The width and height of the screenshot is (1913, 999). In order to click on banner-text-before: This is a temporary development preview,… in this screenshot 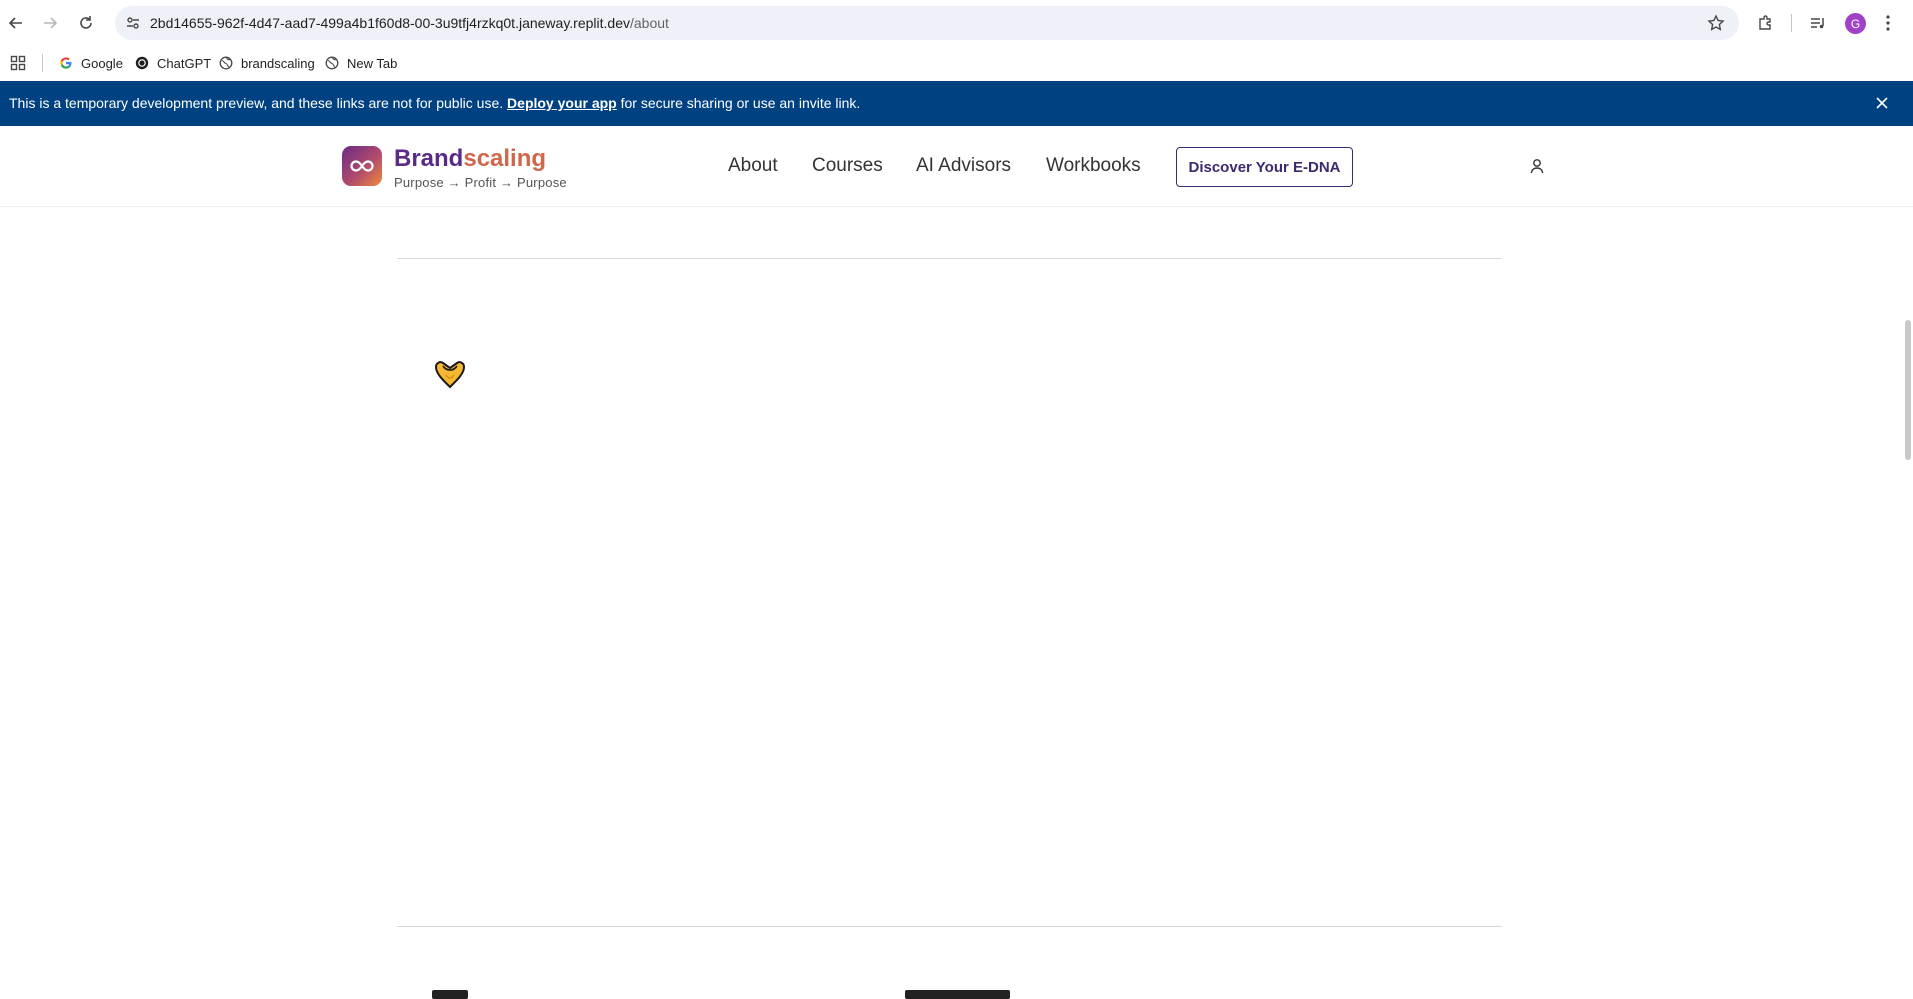, I will do `click(256, 103)`.